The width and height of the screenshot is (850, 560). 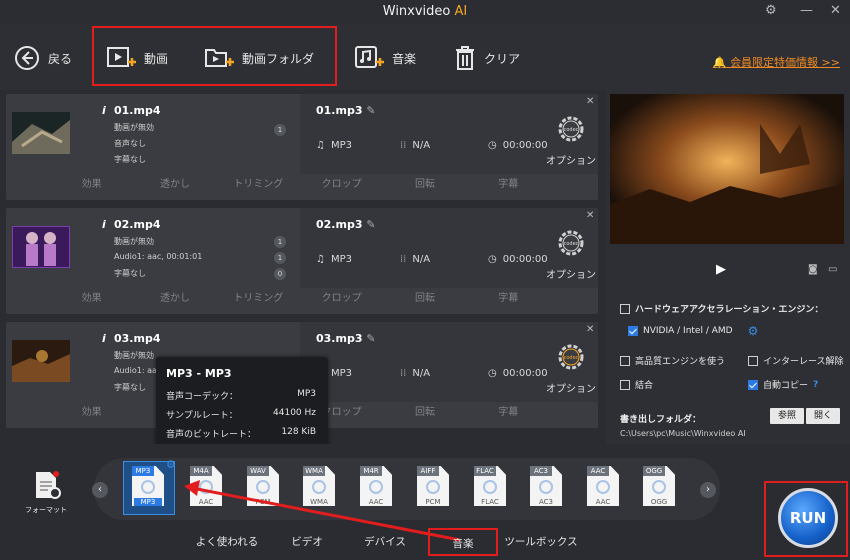 I want to click on format-tag: AC3, so click(x=541, y=471).